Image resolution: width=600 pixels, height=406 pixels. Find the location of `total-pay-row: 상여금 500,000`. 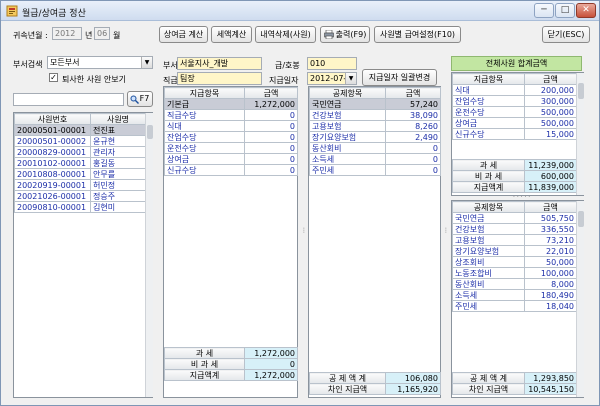

total-pay-row: 상여금 500,000 is located at coordinates (514, 123).